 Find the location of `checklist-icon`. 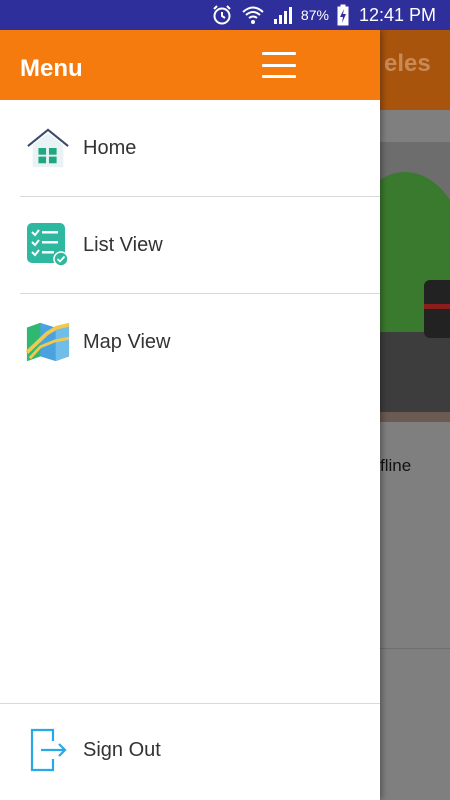

checklist-icon is located at coordinates (48, 245).